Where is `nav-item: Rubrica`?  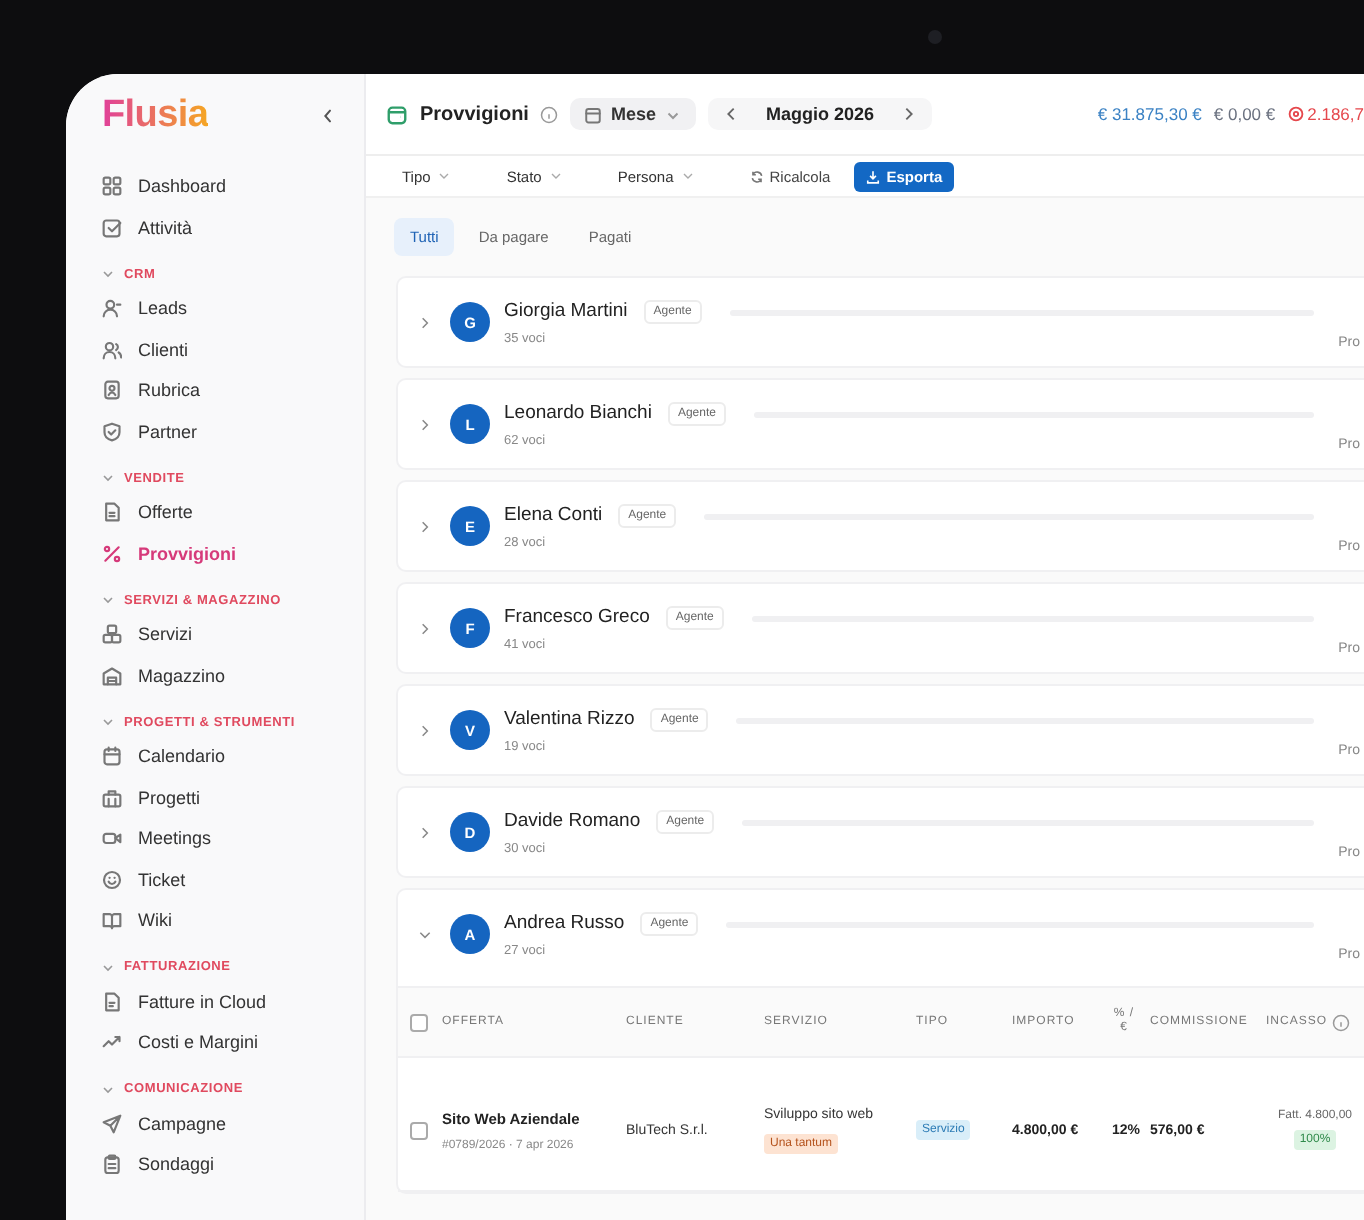 nav-item: Rubrica is located at coordinates (215, 390).